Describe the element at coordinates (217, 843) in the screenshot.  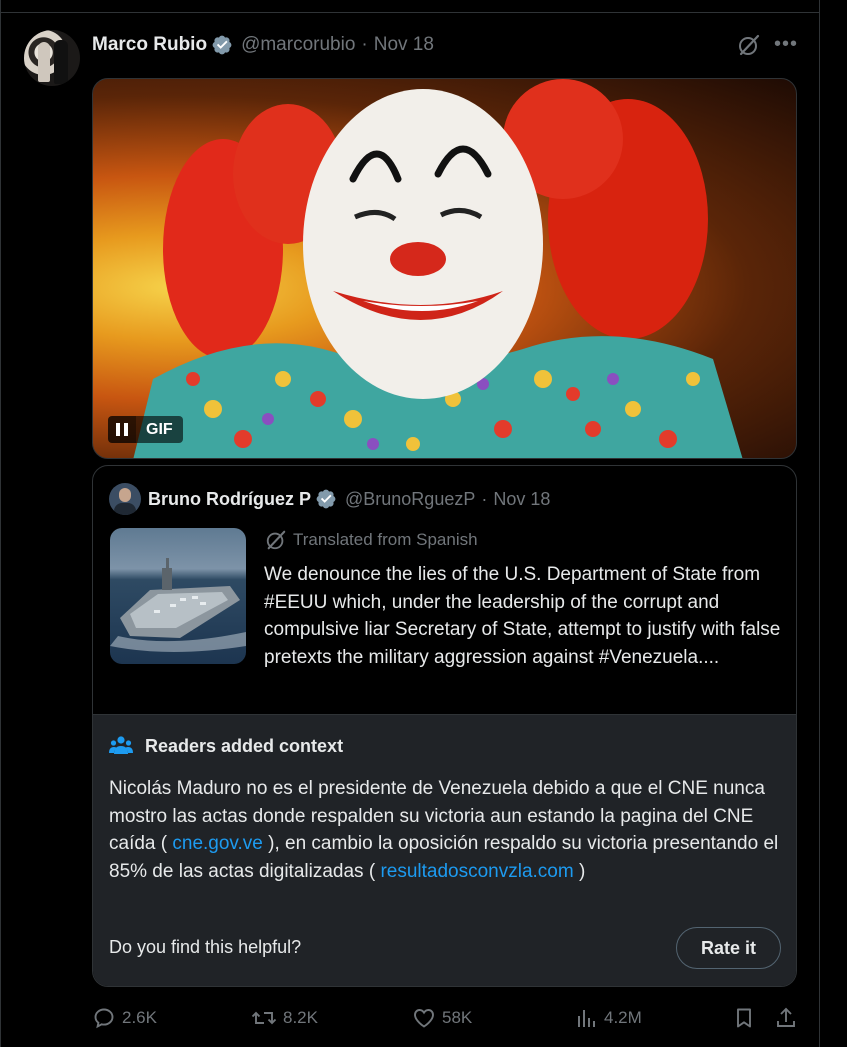
I see `note-link-cne: cne.gov.ve` at that location.